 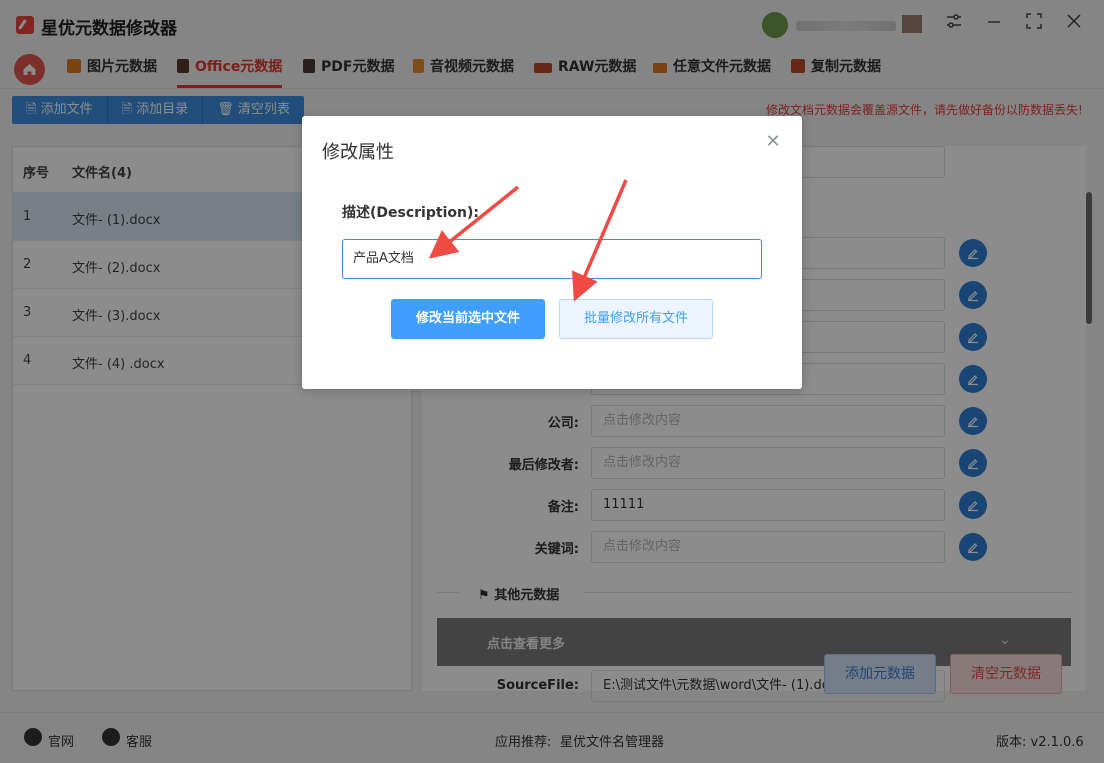 What do you see at coordinates (358, 152) in the screenshot?
I see `dialog-title: 修改属性` at bounding box center [358, 152].